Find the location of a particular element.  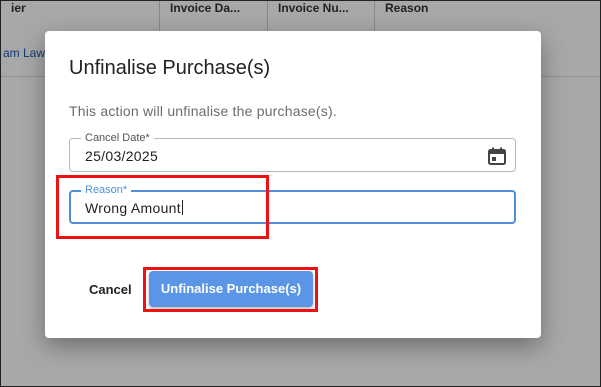

cancel-date-value: 25/03/2025 is located at coordinates (122, 156).